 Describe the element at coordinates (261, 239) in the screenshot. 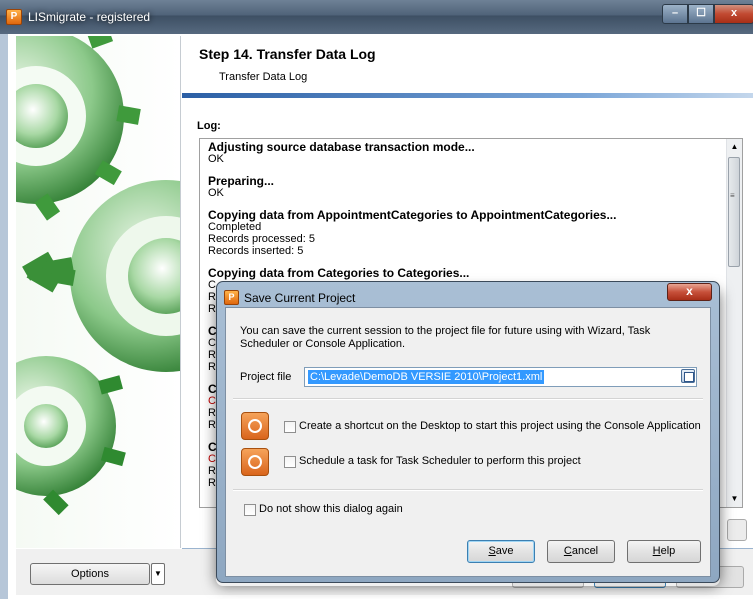

I see `log-line: Records processed: 5` at that location.